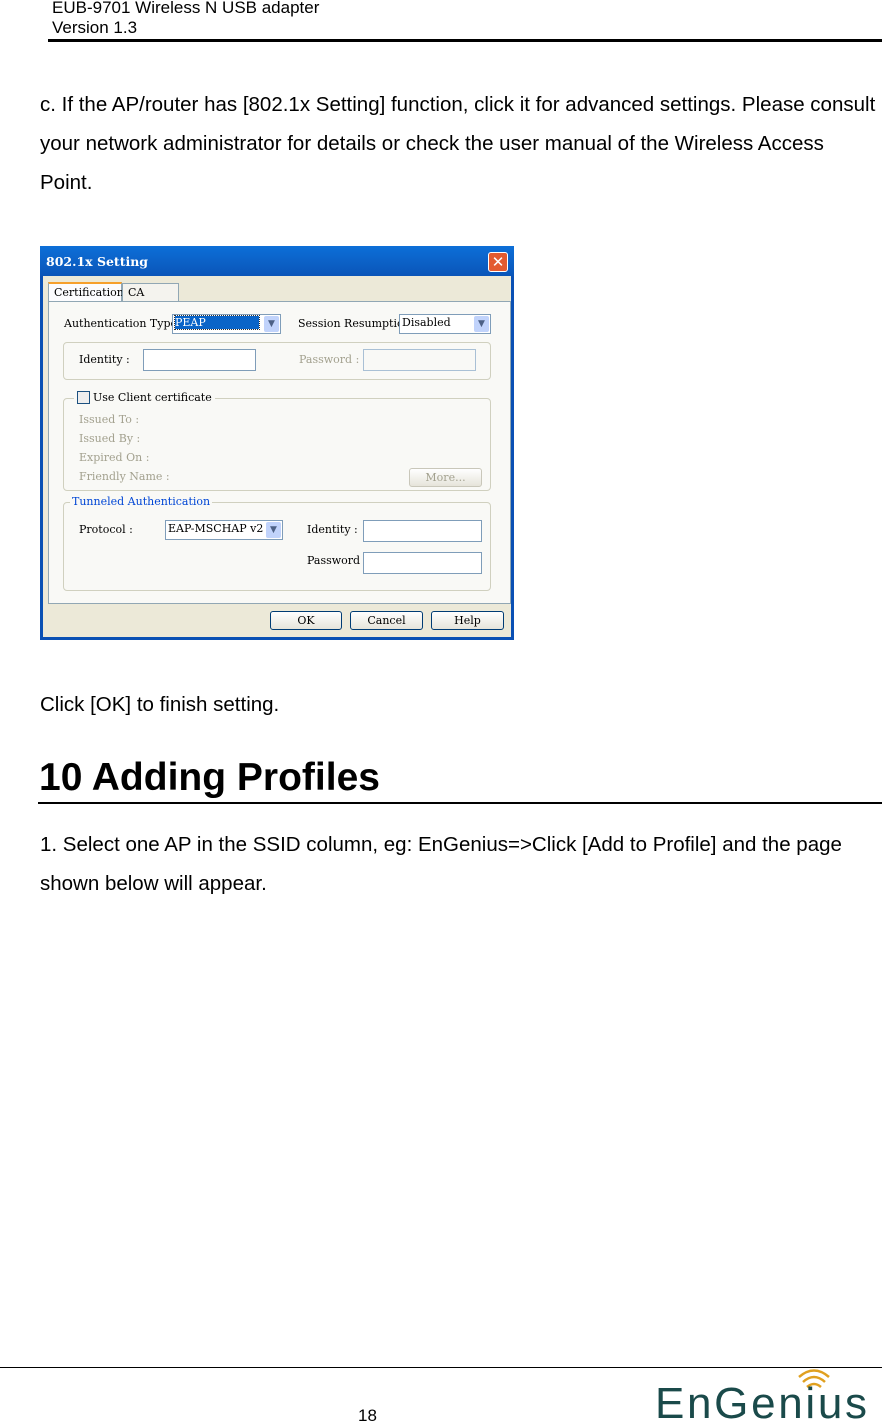  Describe the element at coordinates (209, 777) in the screenshot. I see `section-heading: 10 Adding Profiles` at that location.